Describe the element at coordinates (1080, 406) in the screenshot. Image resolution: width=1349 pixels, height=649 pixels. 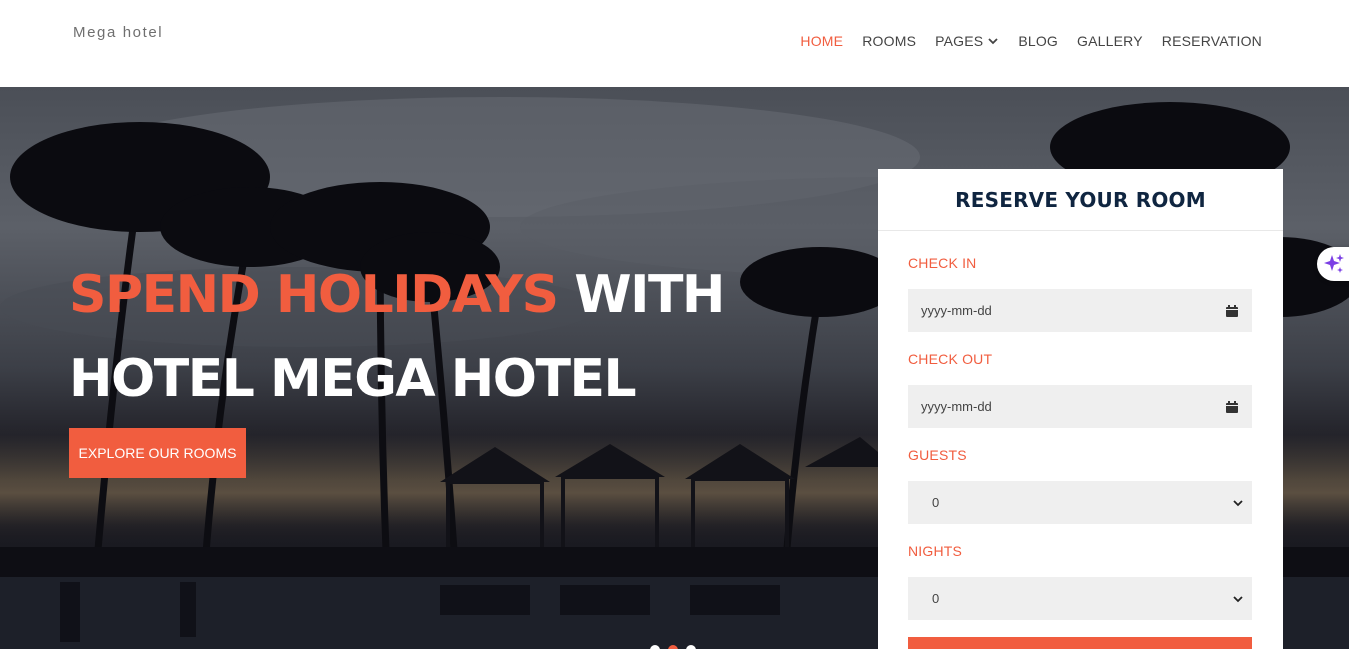
I see `check-out-input: yyyy-mm-dd` at that location.